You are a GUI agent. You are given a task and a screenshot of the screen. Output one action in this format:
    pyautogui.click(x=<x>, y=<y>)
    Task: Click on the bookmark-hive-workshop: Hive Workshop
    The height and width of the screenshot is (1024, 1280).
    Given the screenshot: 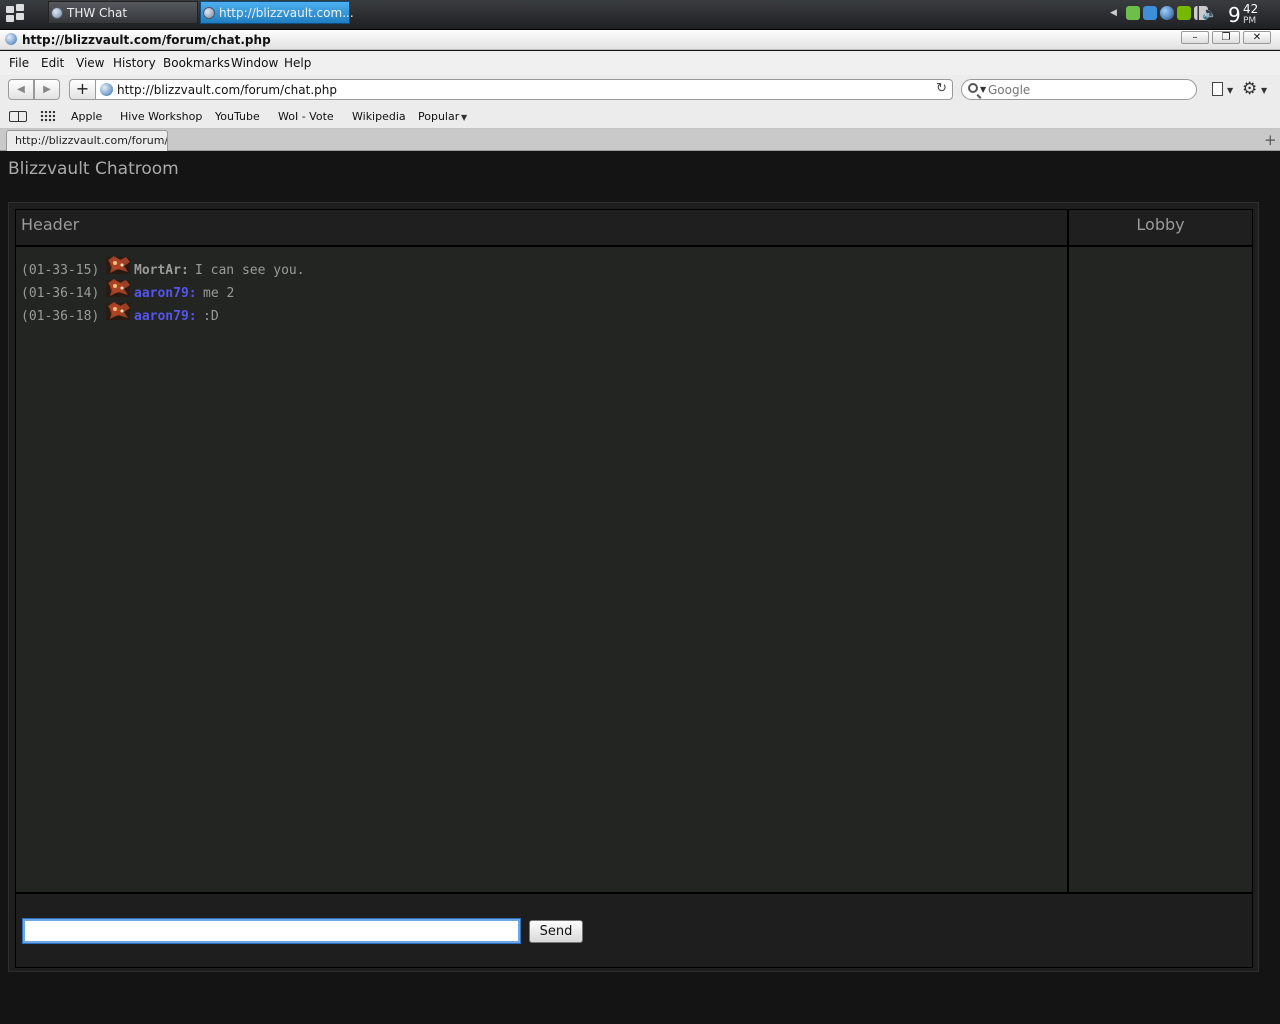 What is the action you would take?
    pyautogui.click(x=161, y=116)
    